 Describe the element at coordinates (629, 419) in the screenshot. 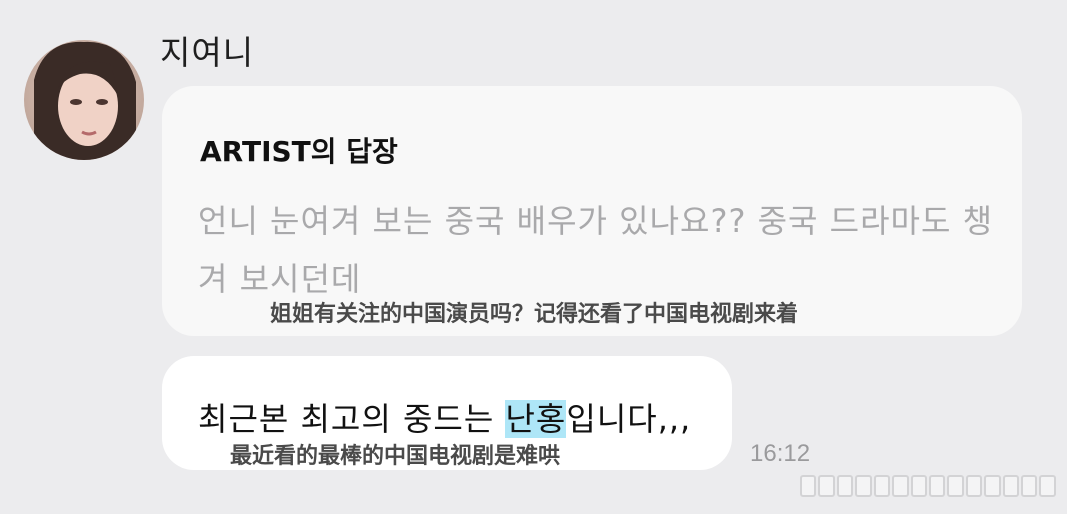

I see `message-text-after: 입니다,,,` at that location.